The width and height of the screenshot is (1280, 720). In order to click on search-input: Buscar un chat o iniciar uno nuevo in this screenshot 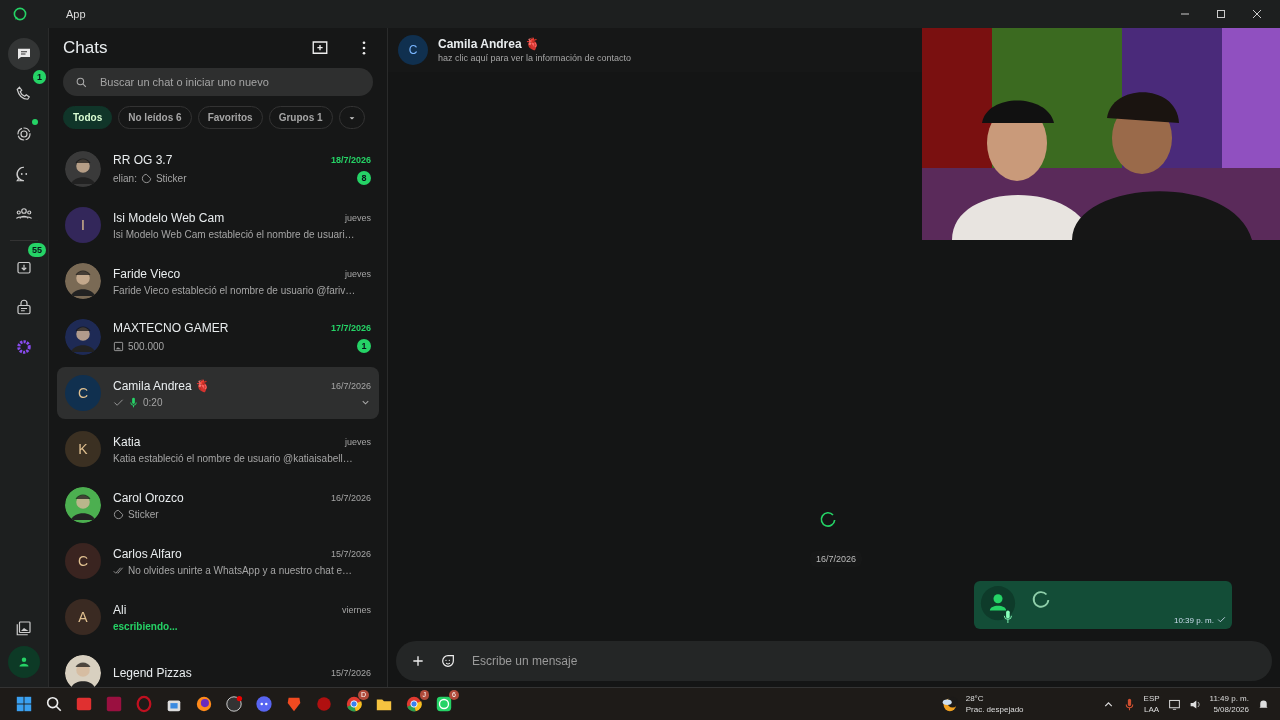, I will do `click(229, 82)`.